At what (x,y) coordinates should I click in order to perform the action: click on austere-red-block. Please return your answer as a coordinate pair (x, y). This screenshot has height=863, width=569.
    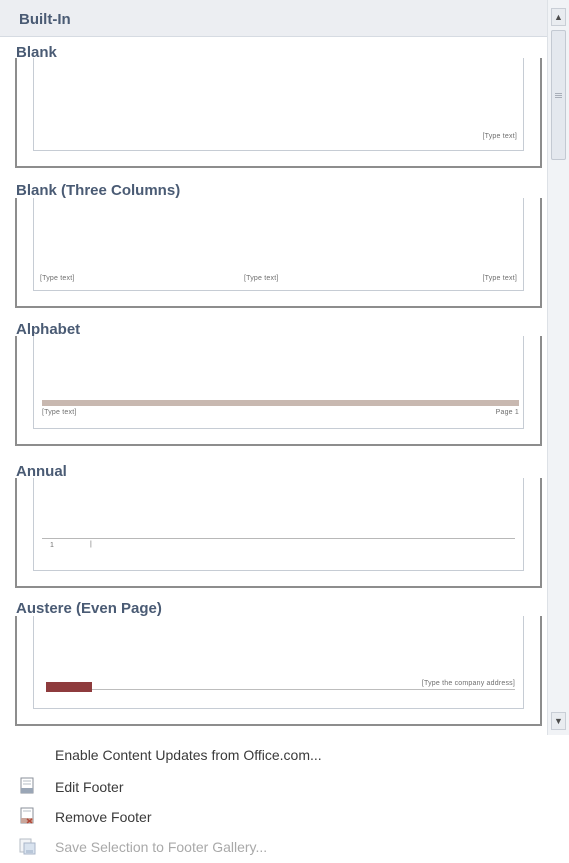
    Looking at the image, I should click on (69, 687).